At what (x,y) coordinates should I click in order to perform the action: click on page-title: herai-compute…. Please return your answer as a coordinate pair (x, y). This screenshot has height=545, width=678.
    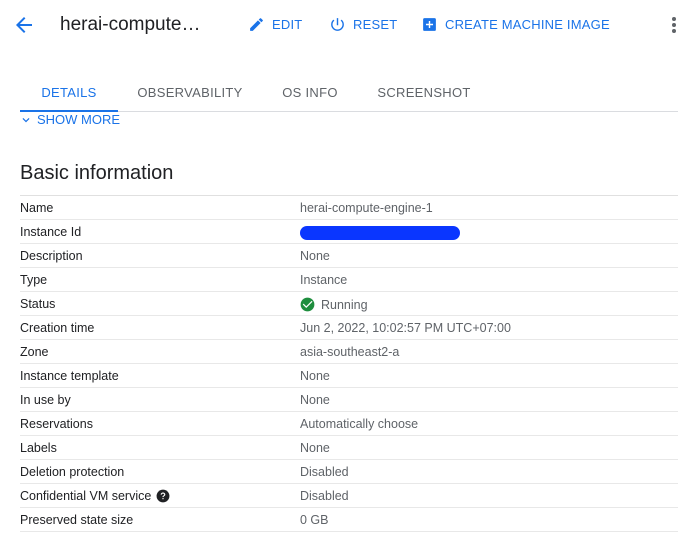
    Looking at the image, I should click on (130, 24).